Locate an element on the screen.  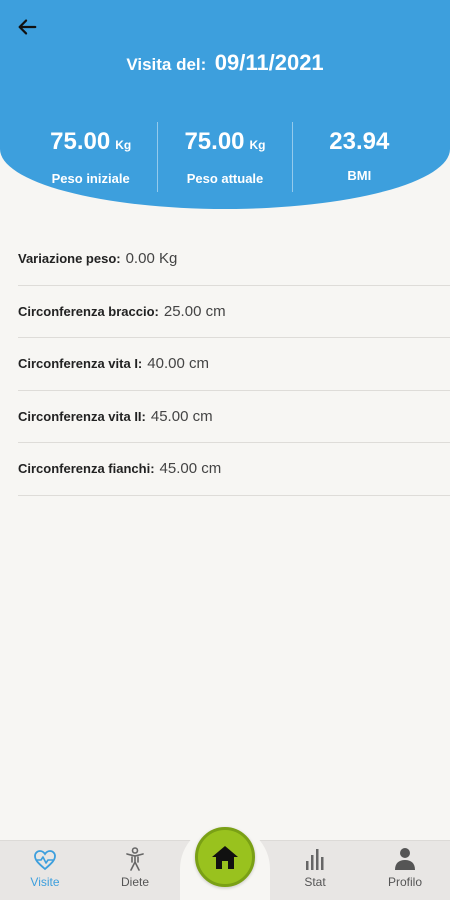
bar-chart-icon is located at coordinates (315, 859).